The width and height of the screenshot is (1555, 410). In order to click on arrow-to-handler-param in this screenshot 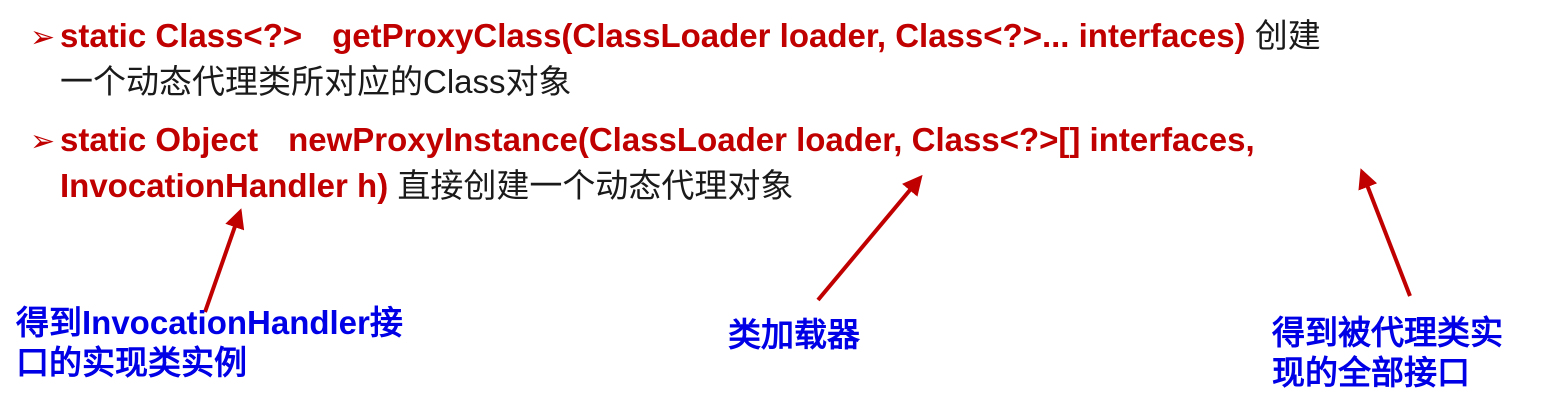, I will do `click(224, 260)`.